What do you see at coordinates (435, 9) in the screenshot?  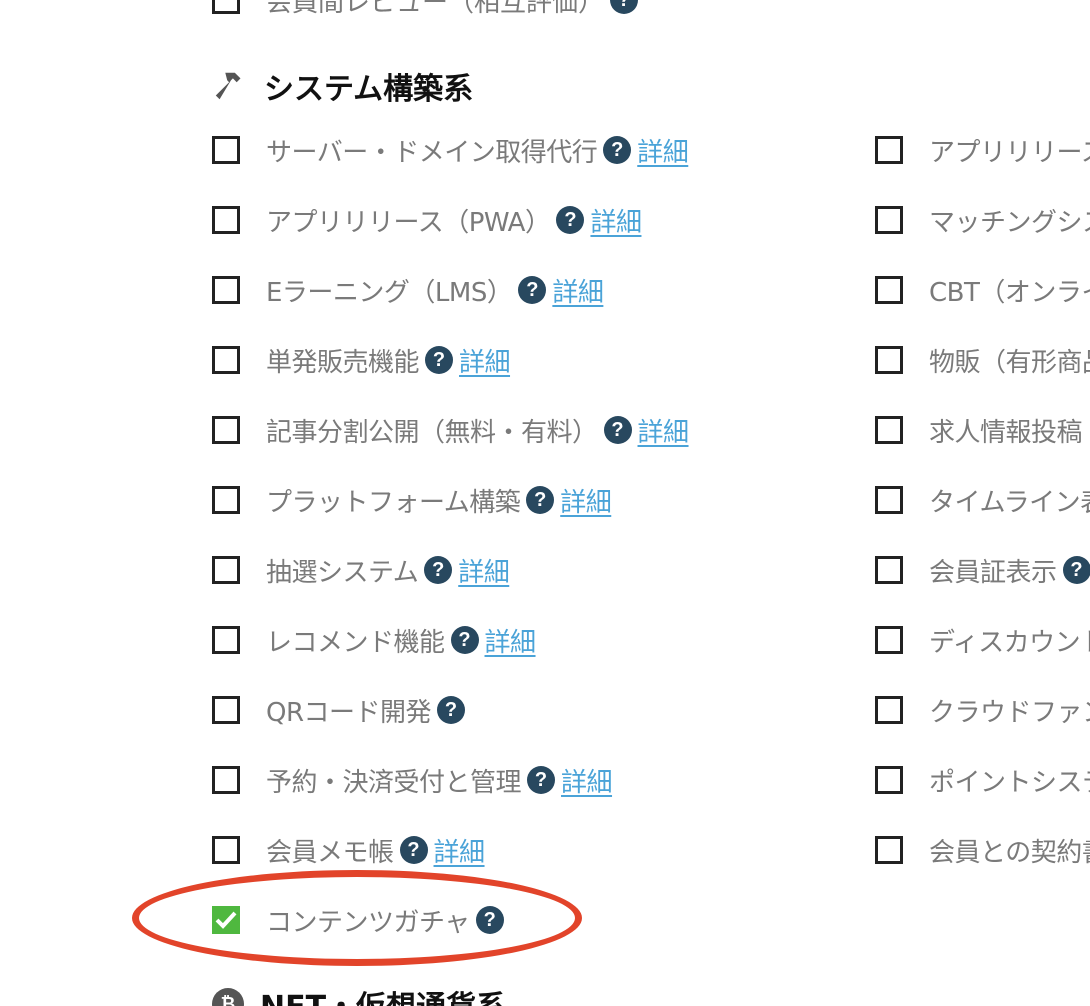 I see `option-label: 会員間レビュー（相互評価）` at bounding box center [435, 9].